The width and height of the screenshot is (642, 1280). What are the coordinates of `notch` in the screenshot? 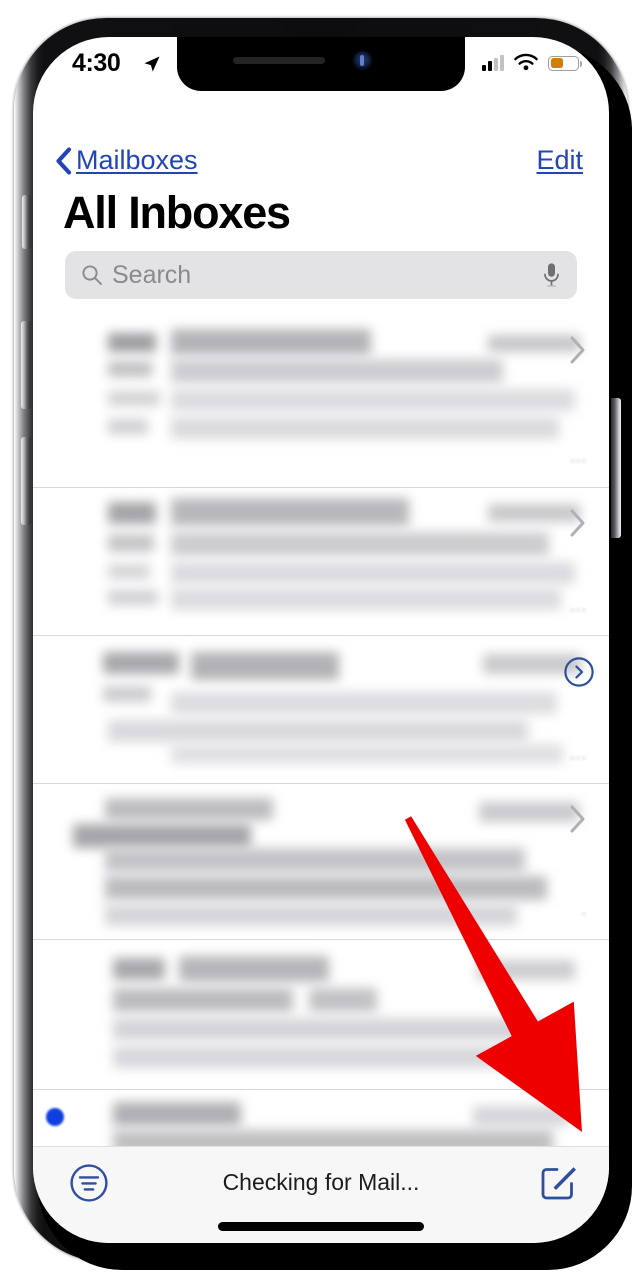 It's located at (321, 64).